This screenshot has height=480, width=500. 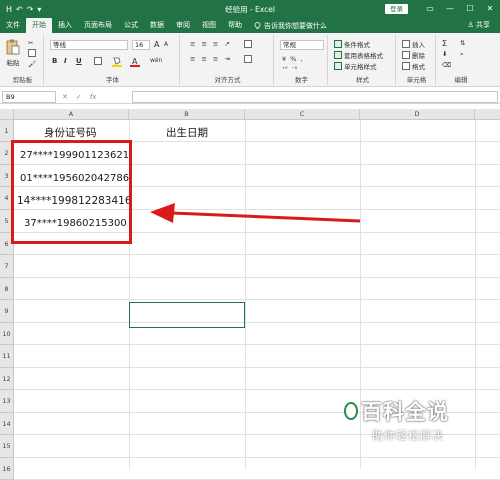 I want to click on cell-styles-button: 单元格样式, so click(x=355, y=66).